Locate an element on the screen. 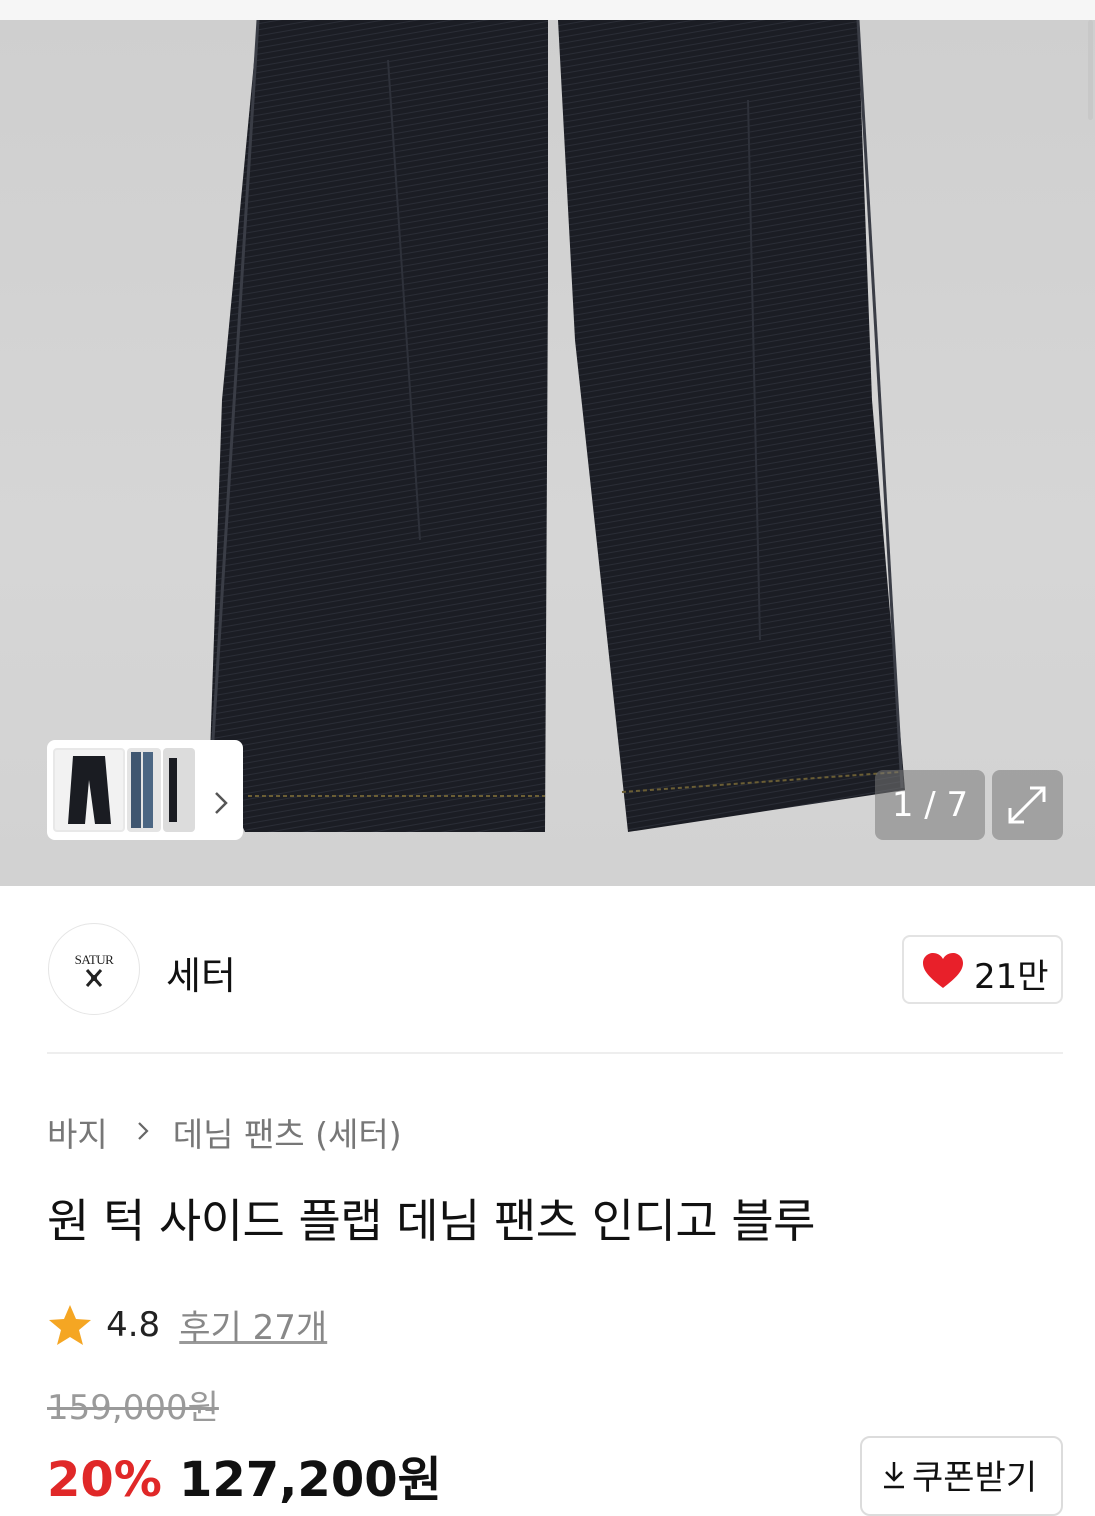 This screenshot has height=1516, width=1095. coupon-button: 쿠폰받기 is located at coordinates (961, 1476).